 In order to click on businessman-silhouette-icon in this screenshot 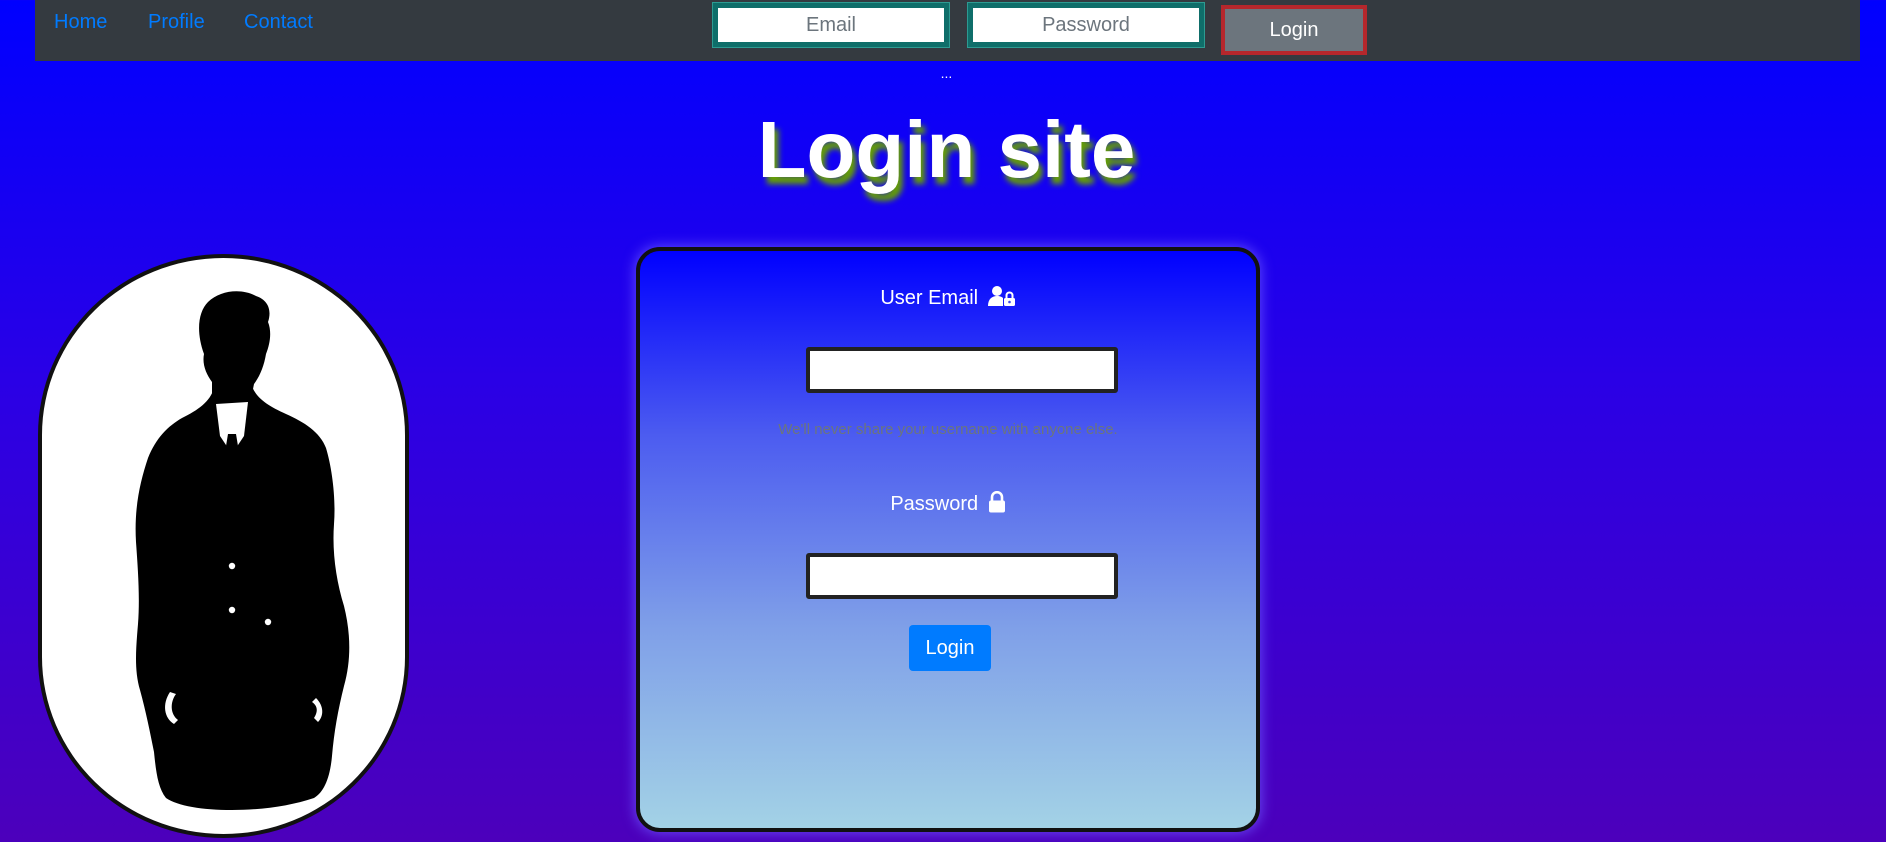, I will do `click(242, 550)`.